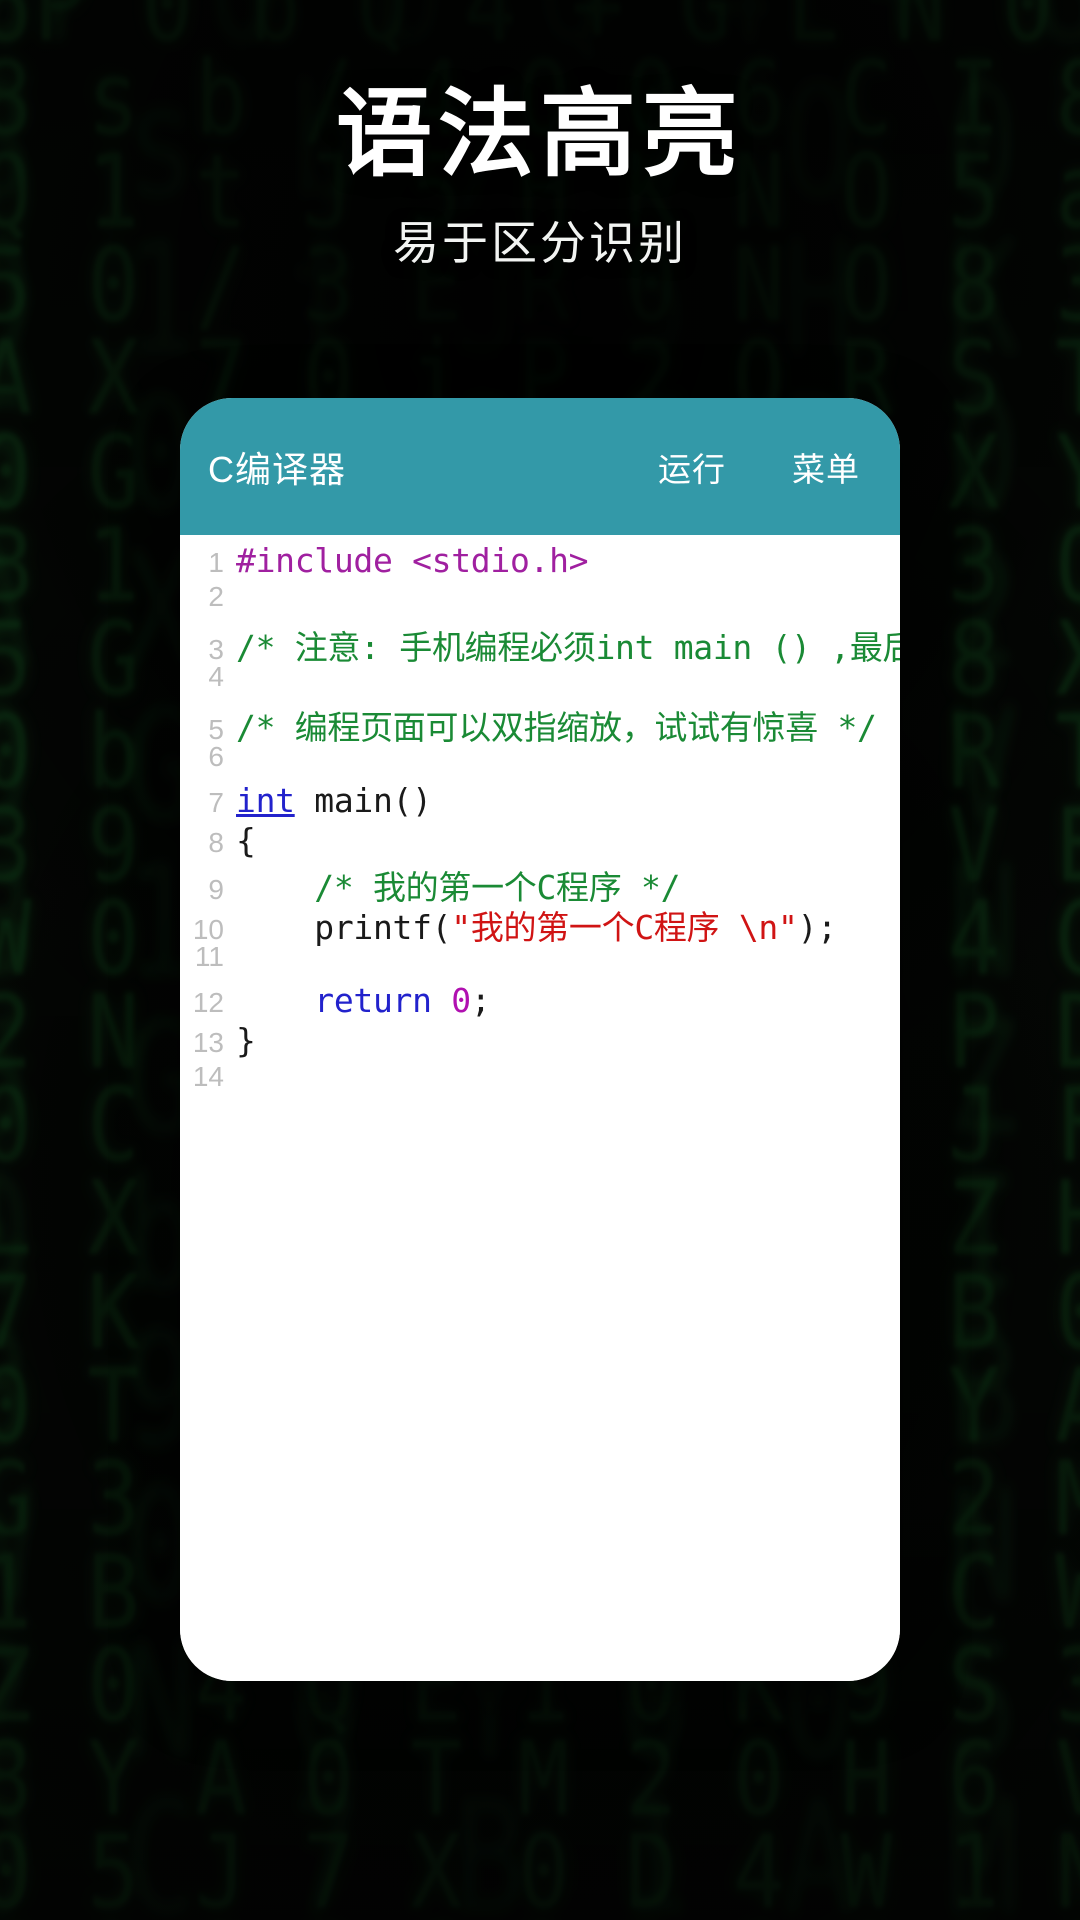 The image size is (1080, 1920). What do you see at coordinates (540, 134) in the screenshot?
I see `page-title: 语法高亮` at bounding box center [540, 134].